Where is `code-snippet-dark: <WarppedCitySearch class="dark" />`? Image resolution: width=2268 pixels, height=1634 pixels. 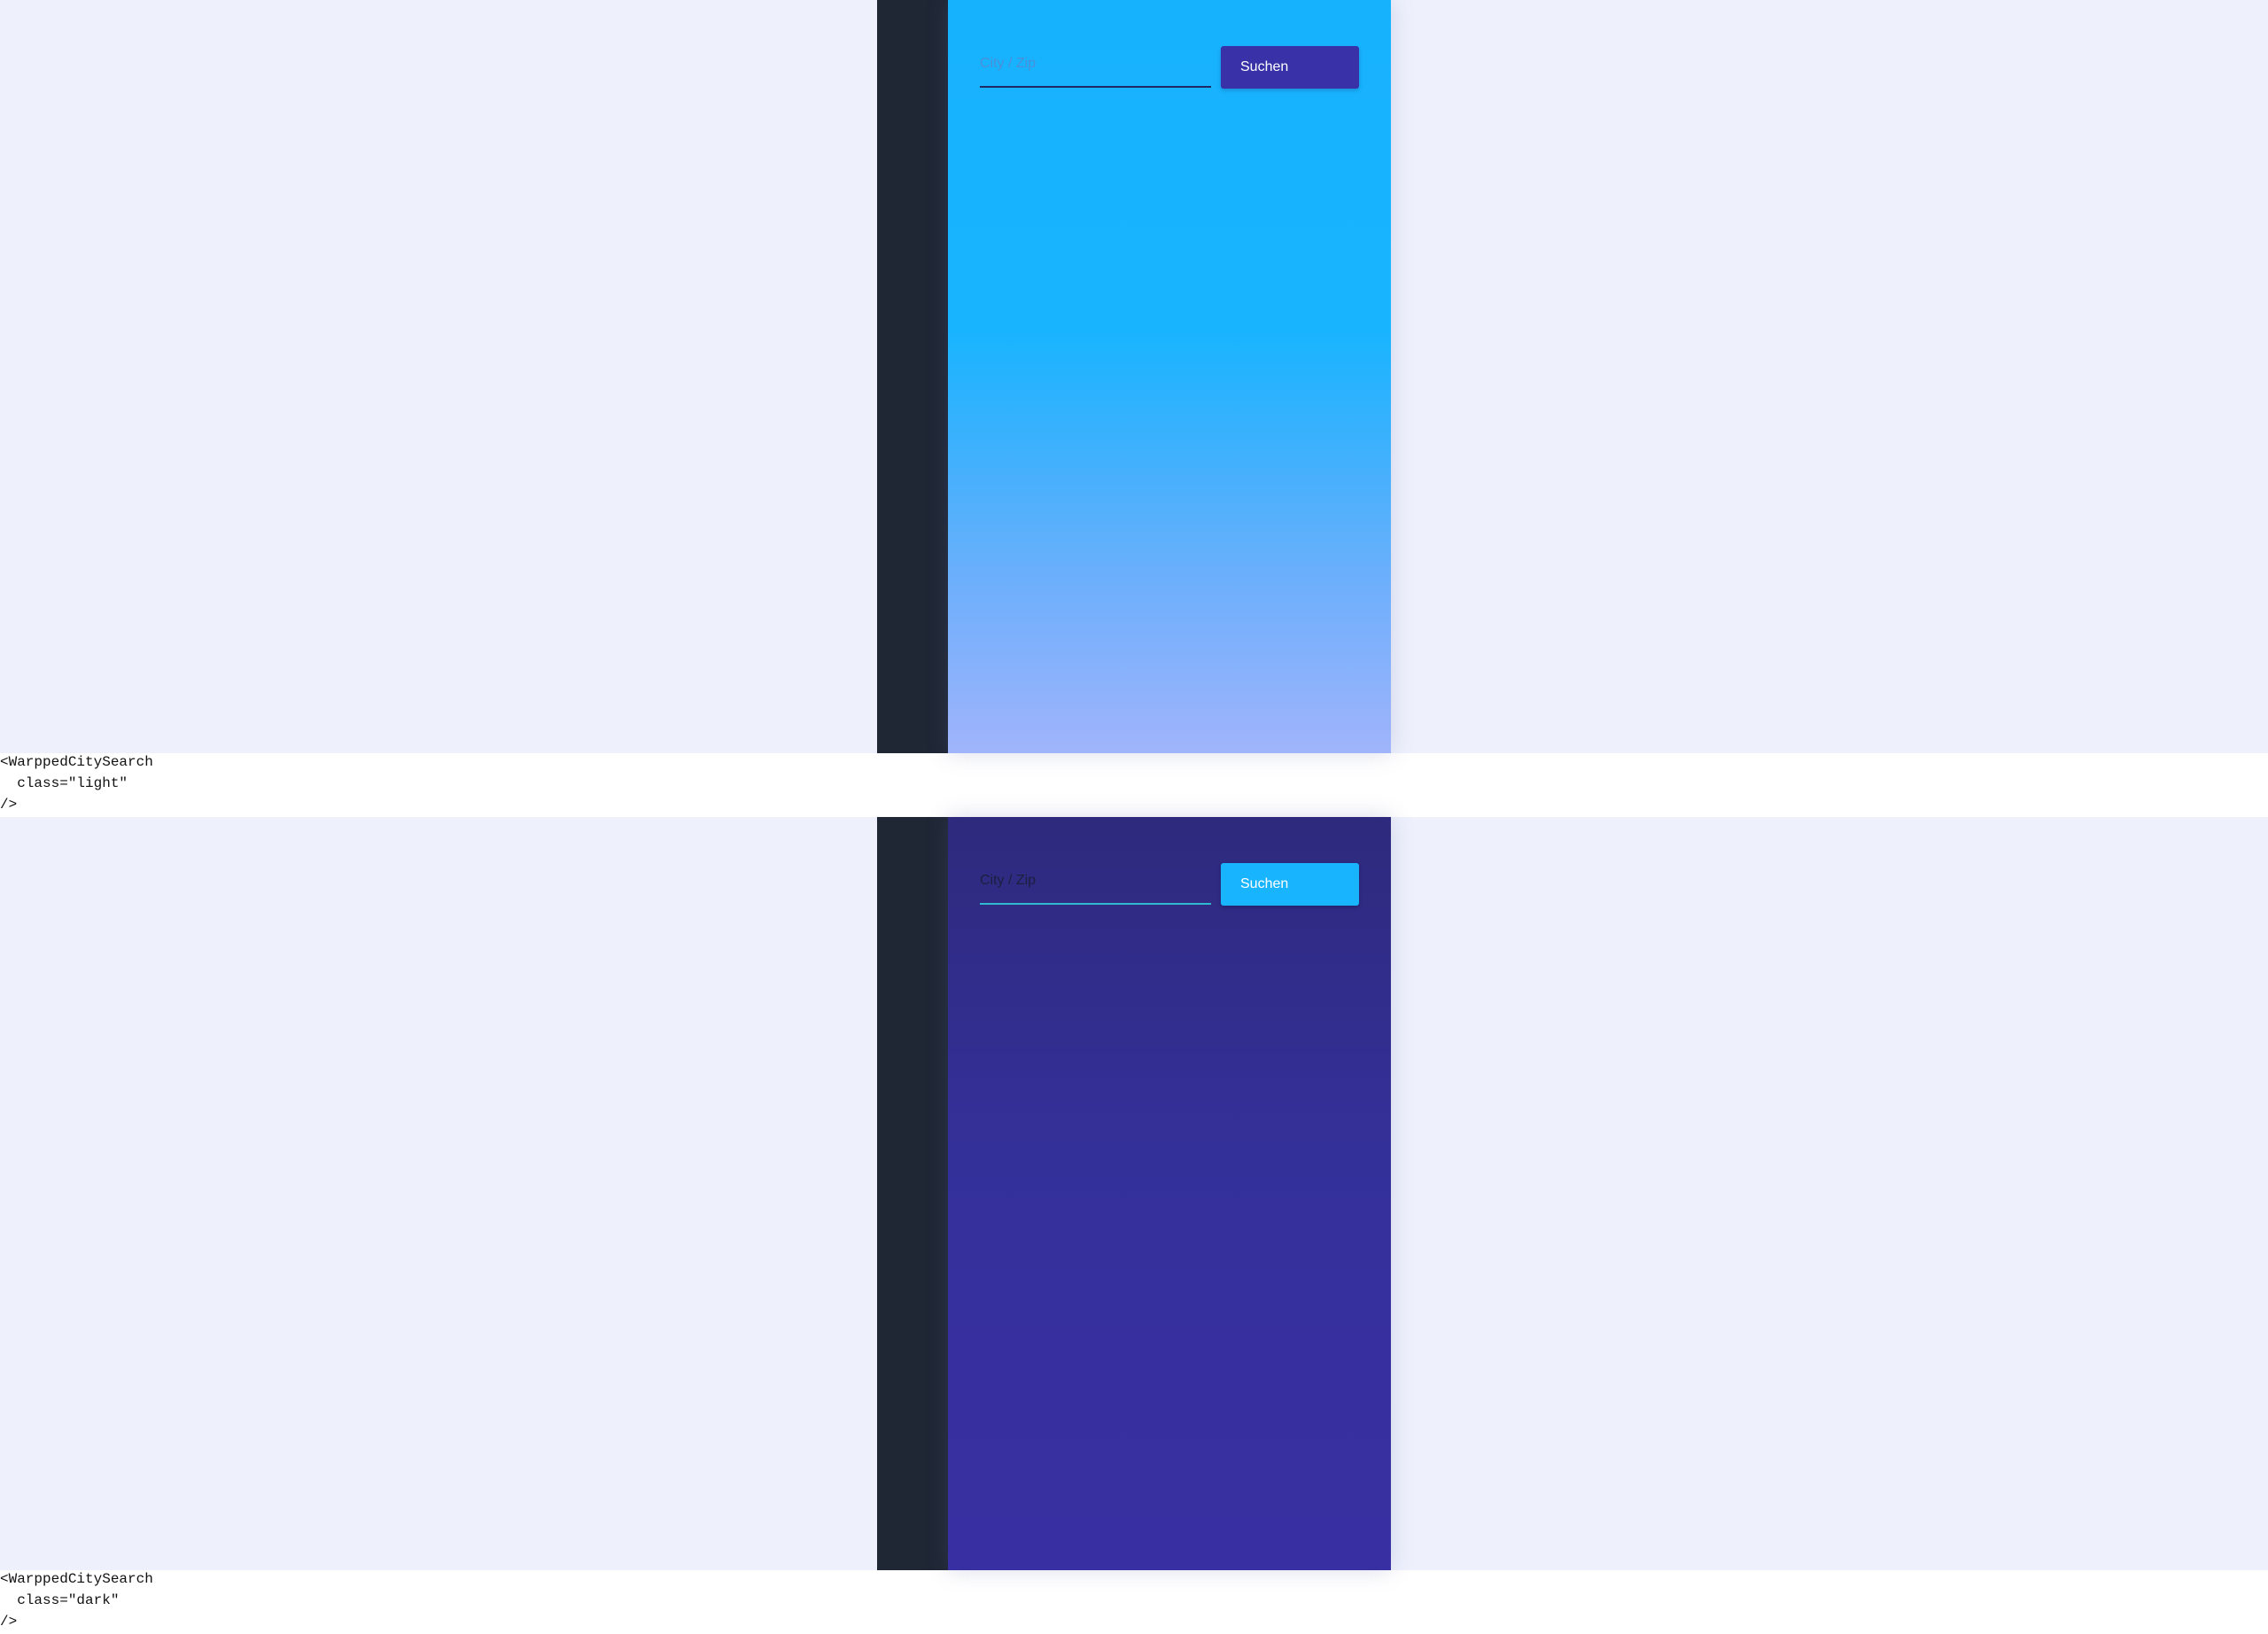 code-snippet-dark: <WarppedCitySearch class="dark" /> is located at coordinates (76, 1600).